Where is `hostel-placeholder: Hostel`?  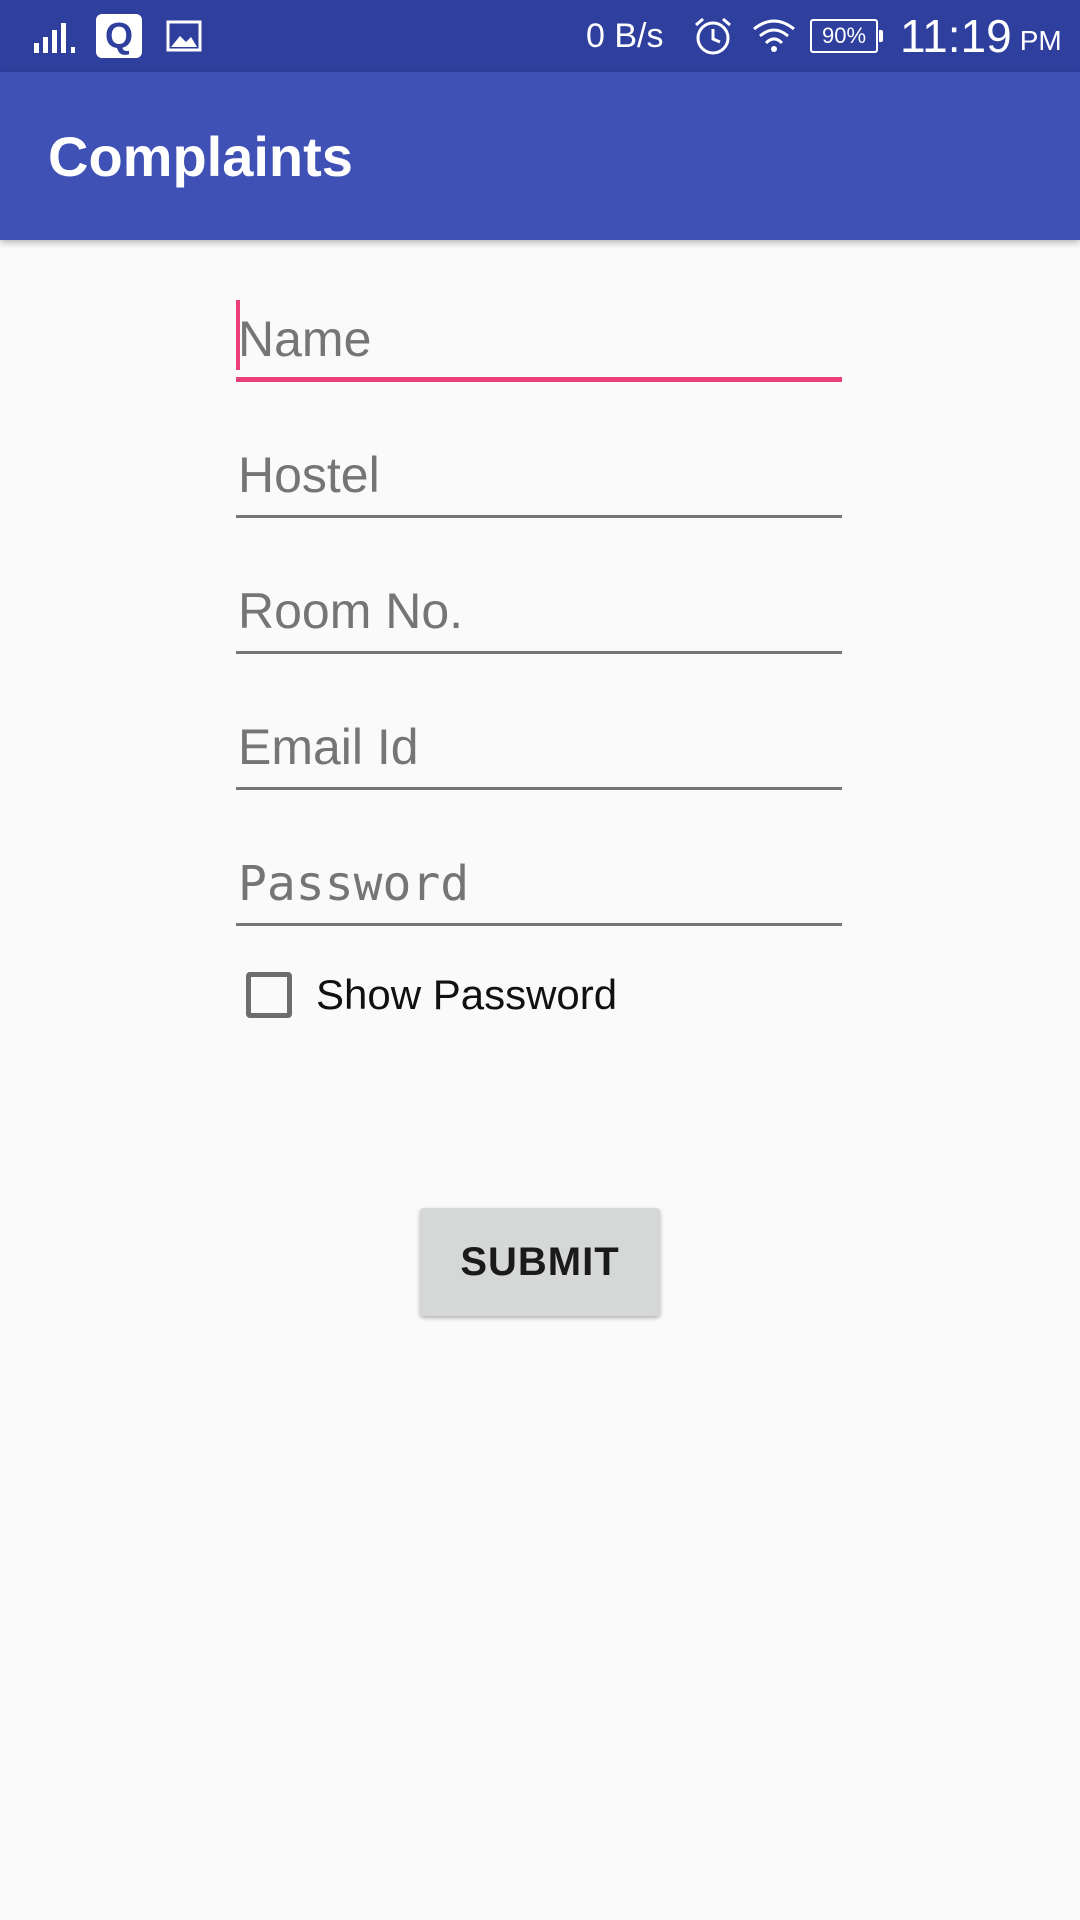
hostel-placeholder: Hostel is located at coordinates (309, 475).